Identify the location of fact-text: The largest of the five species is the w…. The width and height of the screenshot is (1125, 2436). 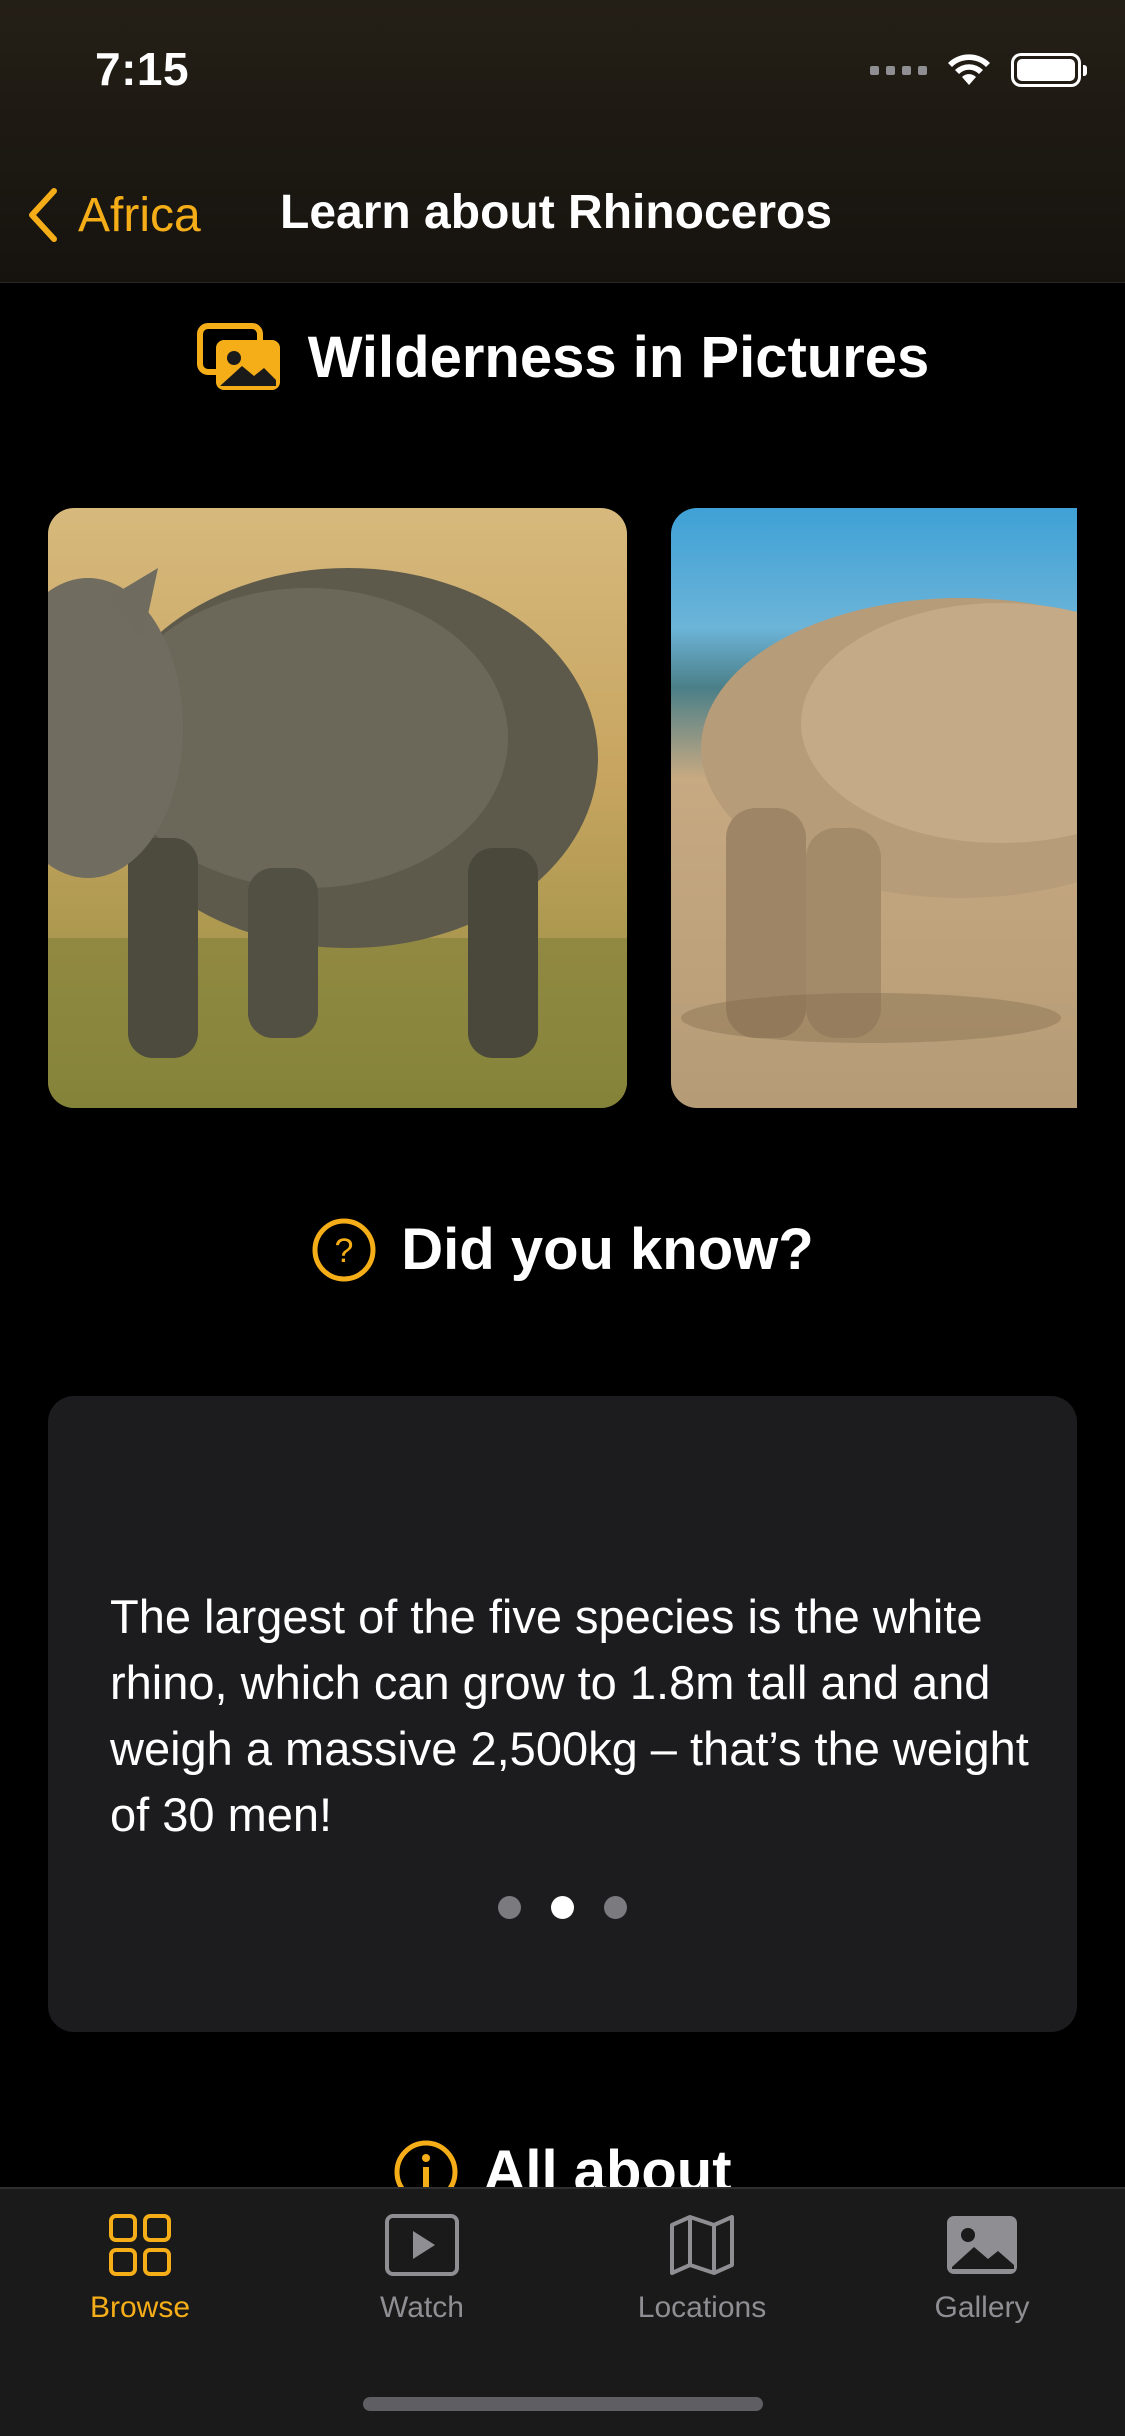
(569, 1715).